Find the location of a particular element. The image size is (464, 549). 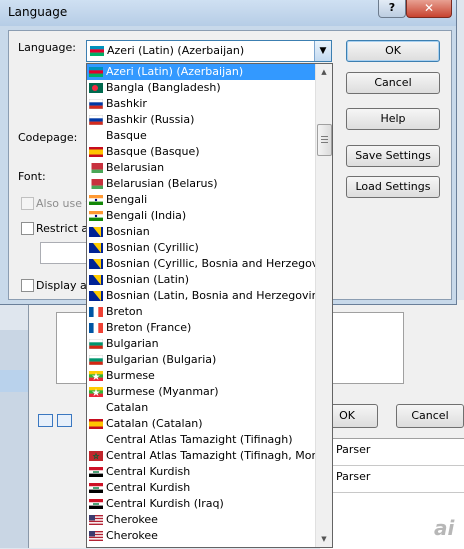

language-option: Belarusian (Belarus) is located at coordinates (201, 184).